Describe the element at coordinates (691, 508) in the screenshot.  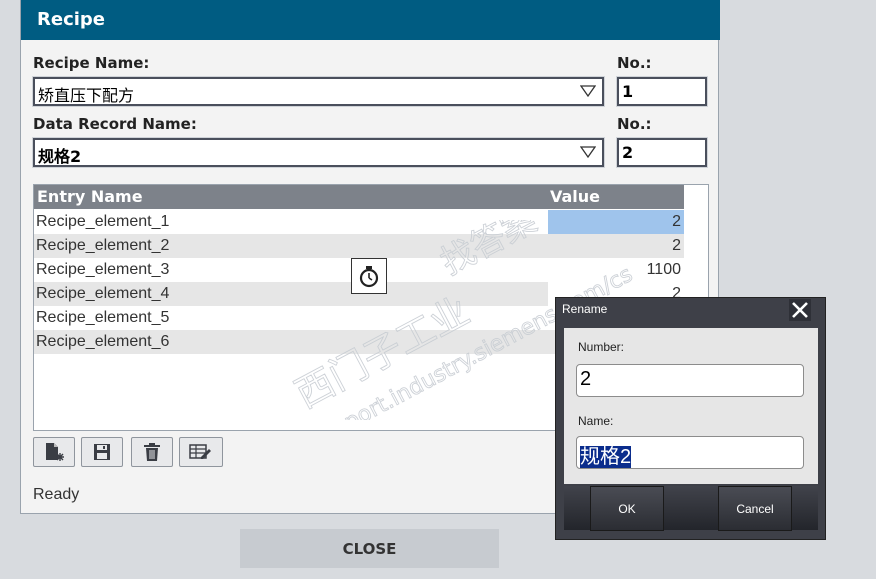
I see `rename-dialog-footer: OK Cancel` at that location.